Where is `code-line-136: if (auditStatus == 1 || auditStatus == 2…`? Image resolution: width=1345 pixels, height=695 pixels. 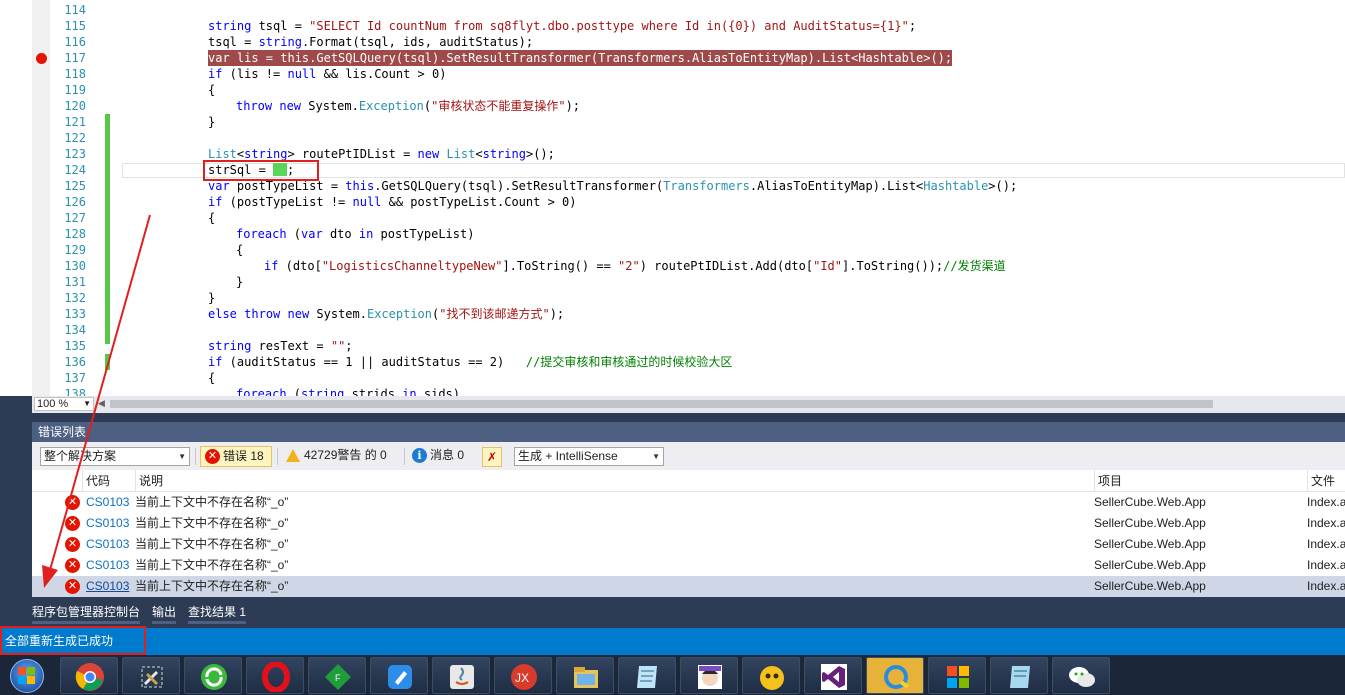 code-line-136: if (auditStatus == 1 || auditStatus == 2… is located at coordinates (470, 362).